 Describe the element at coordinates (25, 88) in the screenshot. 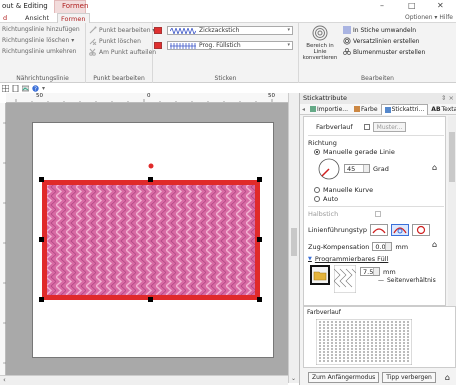

I see `image-icon` at that location.